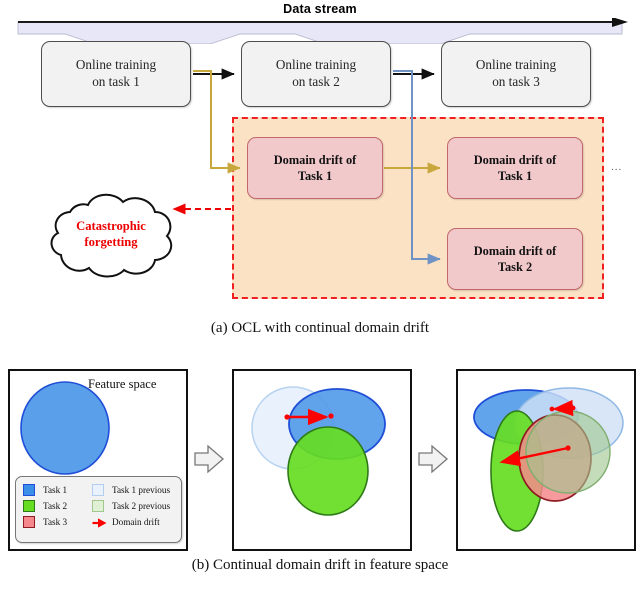  Describe the element at coordinates (98, 505) in the screenshot. I see `task2-previous-swatch` at that location.